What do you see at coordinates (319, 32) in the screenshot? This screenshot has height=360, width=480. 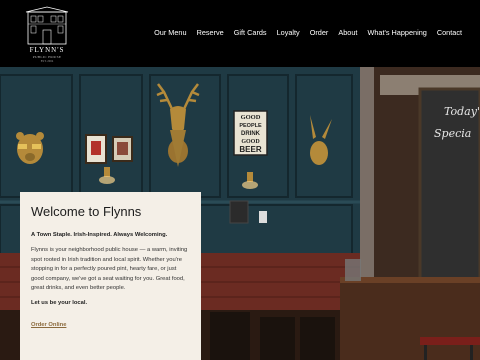 I see `nav-order: Order` at bounding box center [319, 32].